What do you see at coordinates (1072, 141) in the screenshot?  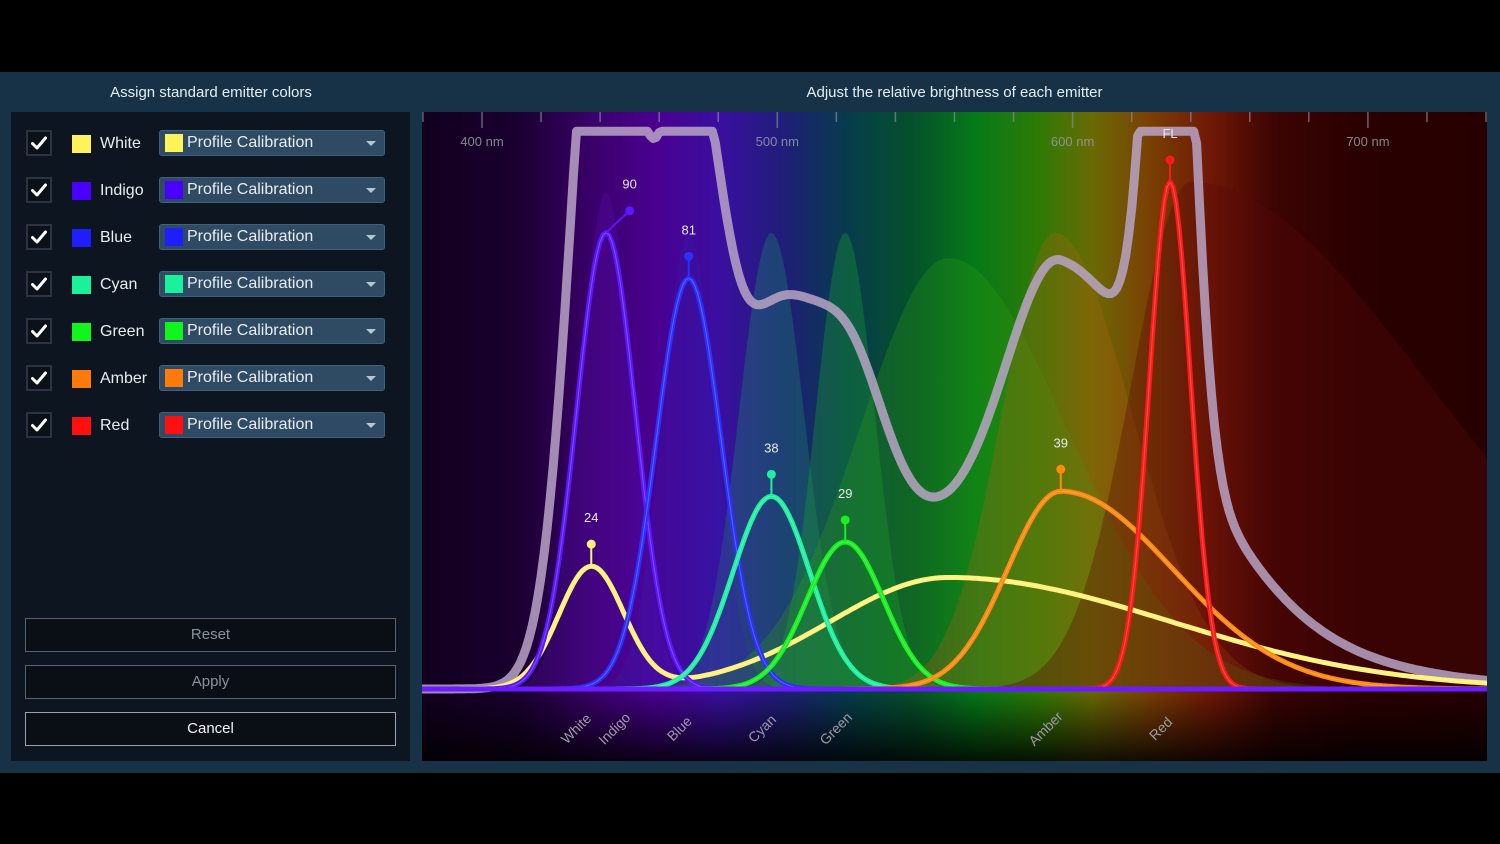 I see `x-tick-label: 600 nm` at bounding box center [1072, 141].